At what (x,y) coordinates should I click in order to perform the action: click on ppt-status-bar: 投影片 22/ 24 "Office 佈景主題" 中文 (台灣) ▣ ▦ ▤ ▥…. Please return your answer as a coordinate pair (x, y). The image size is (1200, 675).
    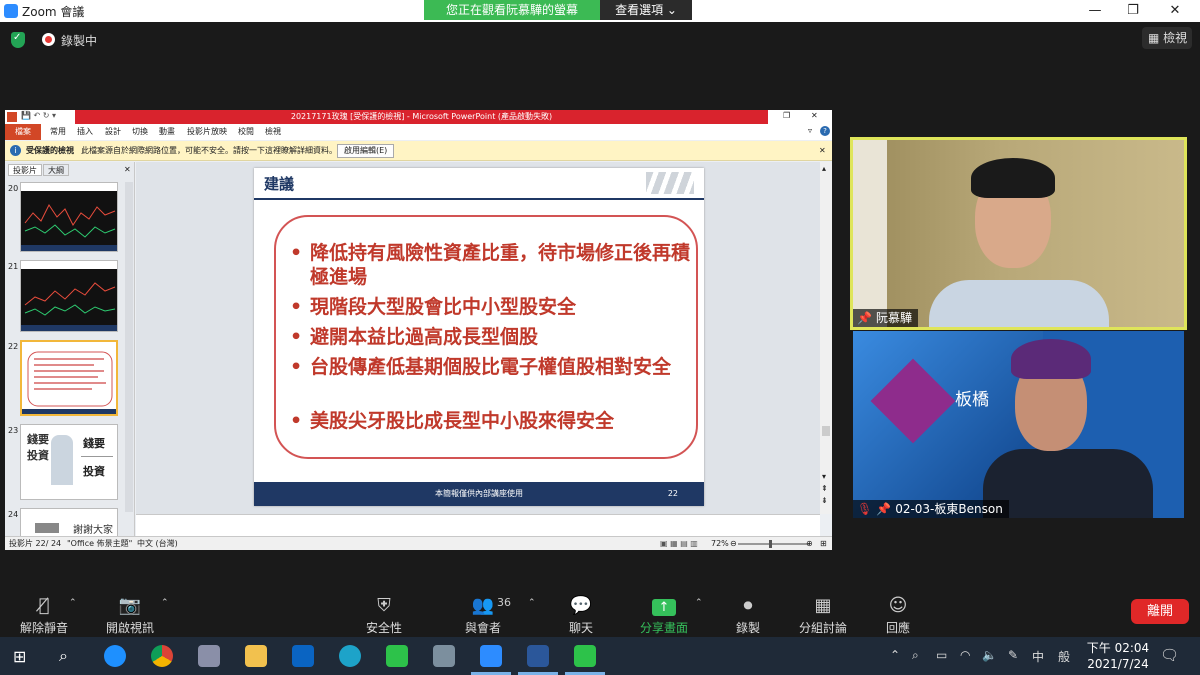
    Looking at the image, I should click on (418, 543).